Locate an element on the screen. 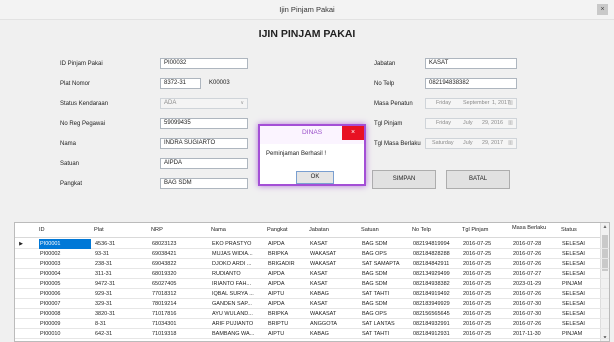  berlaku-month: July is located at coordinates (468, 143).